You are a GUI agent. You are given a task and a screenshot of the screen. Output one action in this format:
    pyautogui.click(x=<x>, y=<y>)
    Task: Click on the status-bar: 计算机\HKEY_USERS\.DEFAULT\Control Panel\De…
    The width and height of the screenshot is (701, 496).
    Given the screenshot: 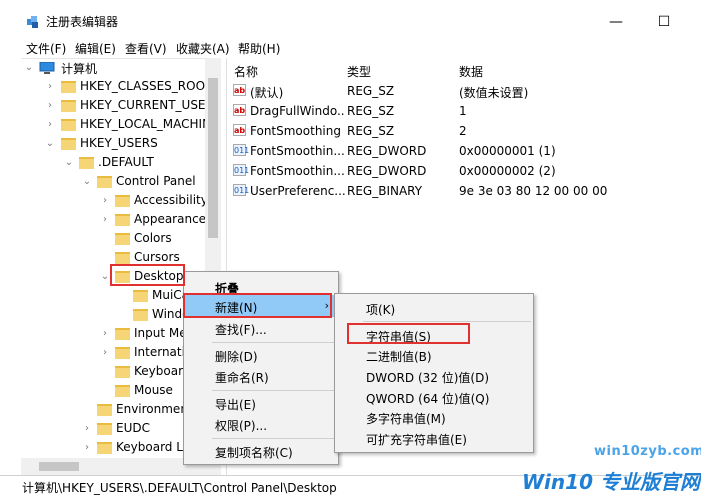 What is the action you would take?
    pyautogui.click(x=350, y=485)
    